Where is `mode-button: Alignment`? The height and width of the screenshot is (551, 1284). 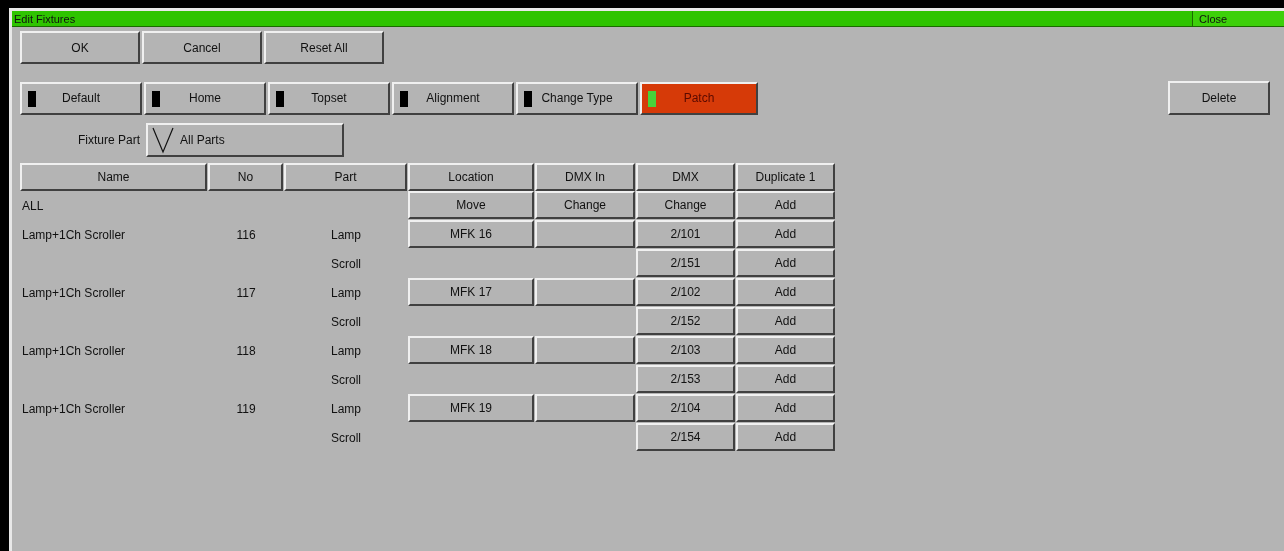 mode-button: Alignment is located at coordinates (453, 98).